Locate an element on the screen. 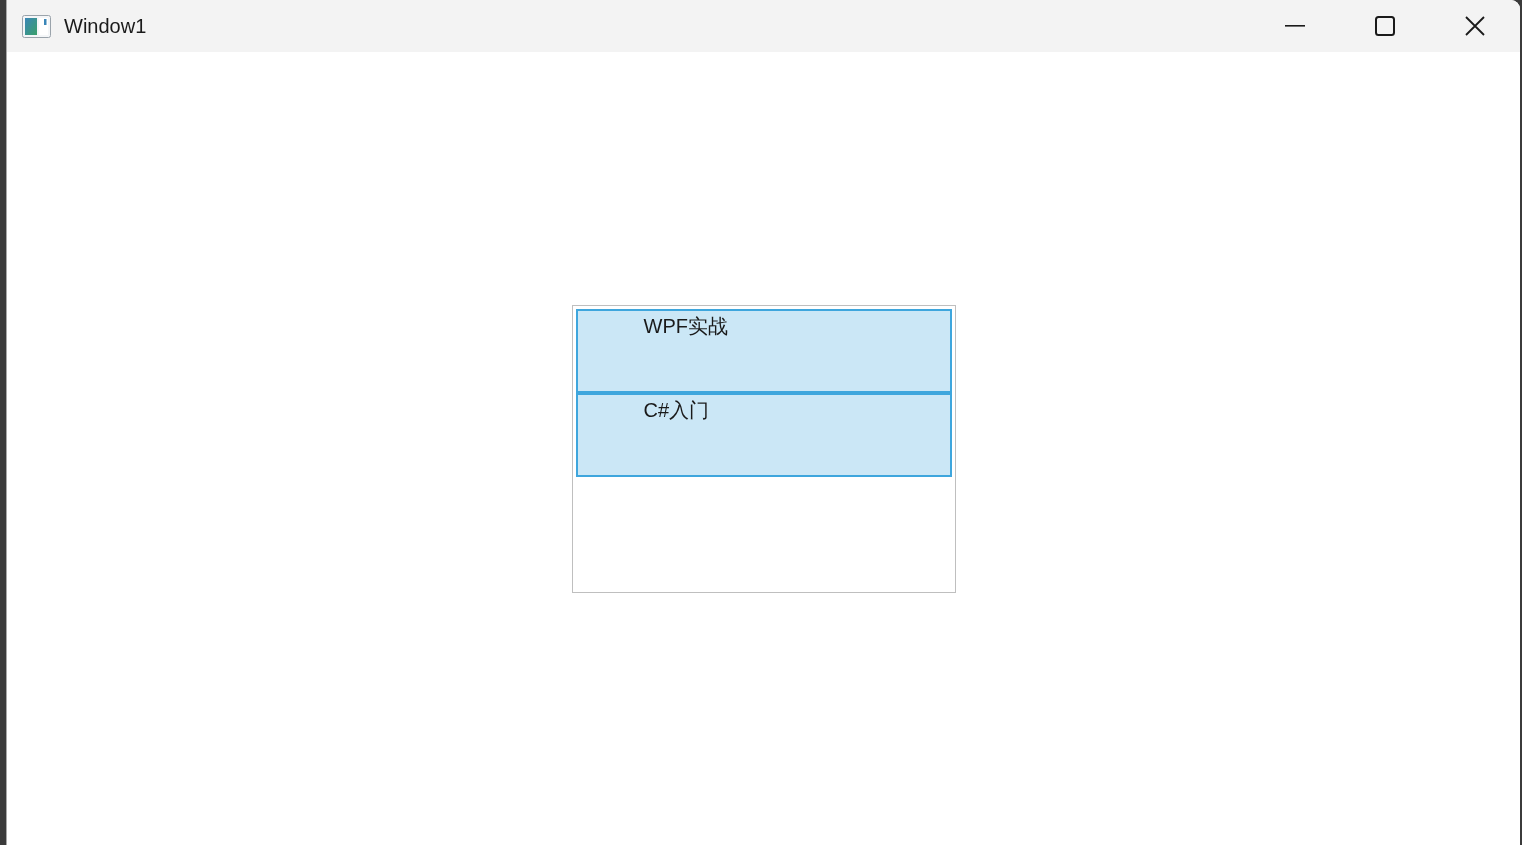 The width and height of the screenshot is (1522, 845). list-item: C#入门 is located at coordinates (763, 434).